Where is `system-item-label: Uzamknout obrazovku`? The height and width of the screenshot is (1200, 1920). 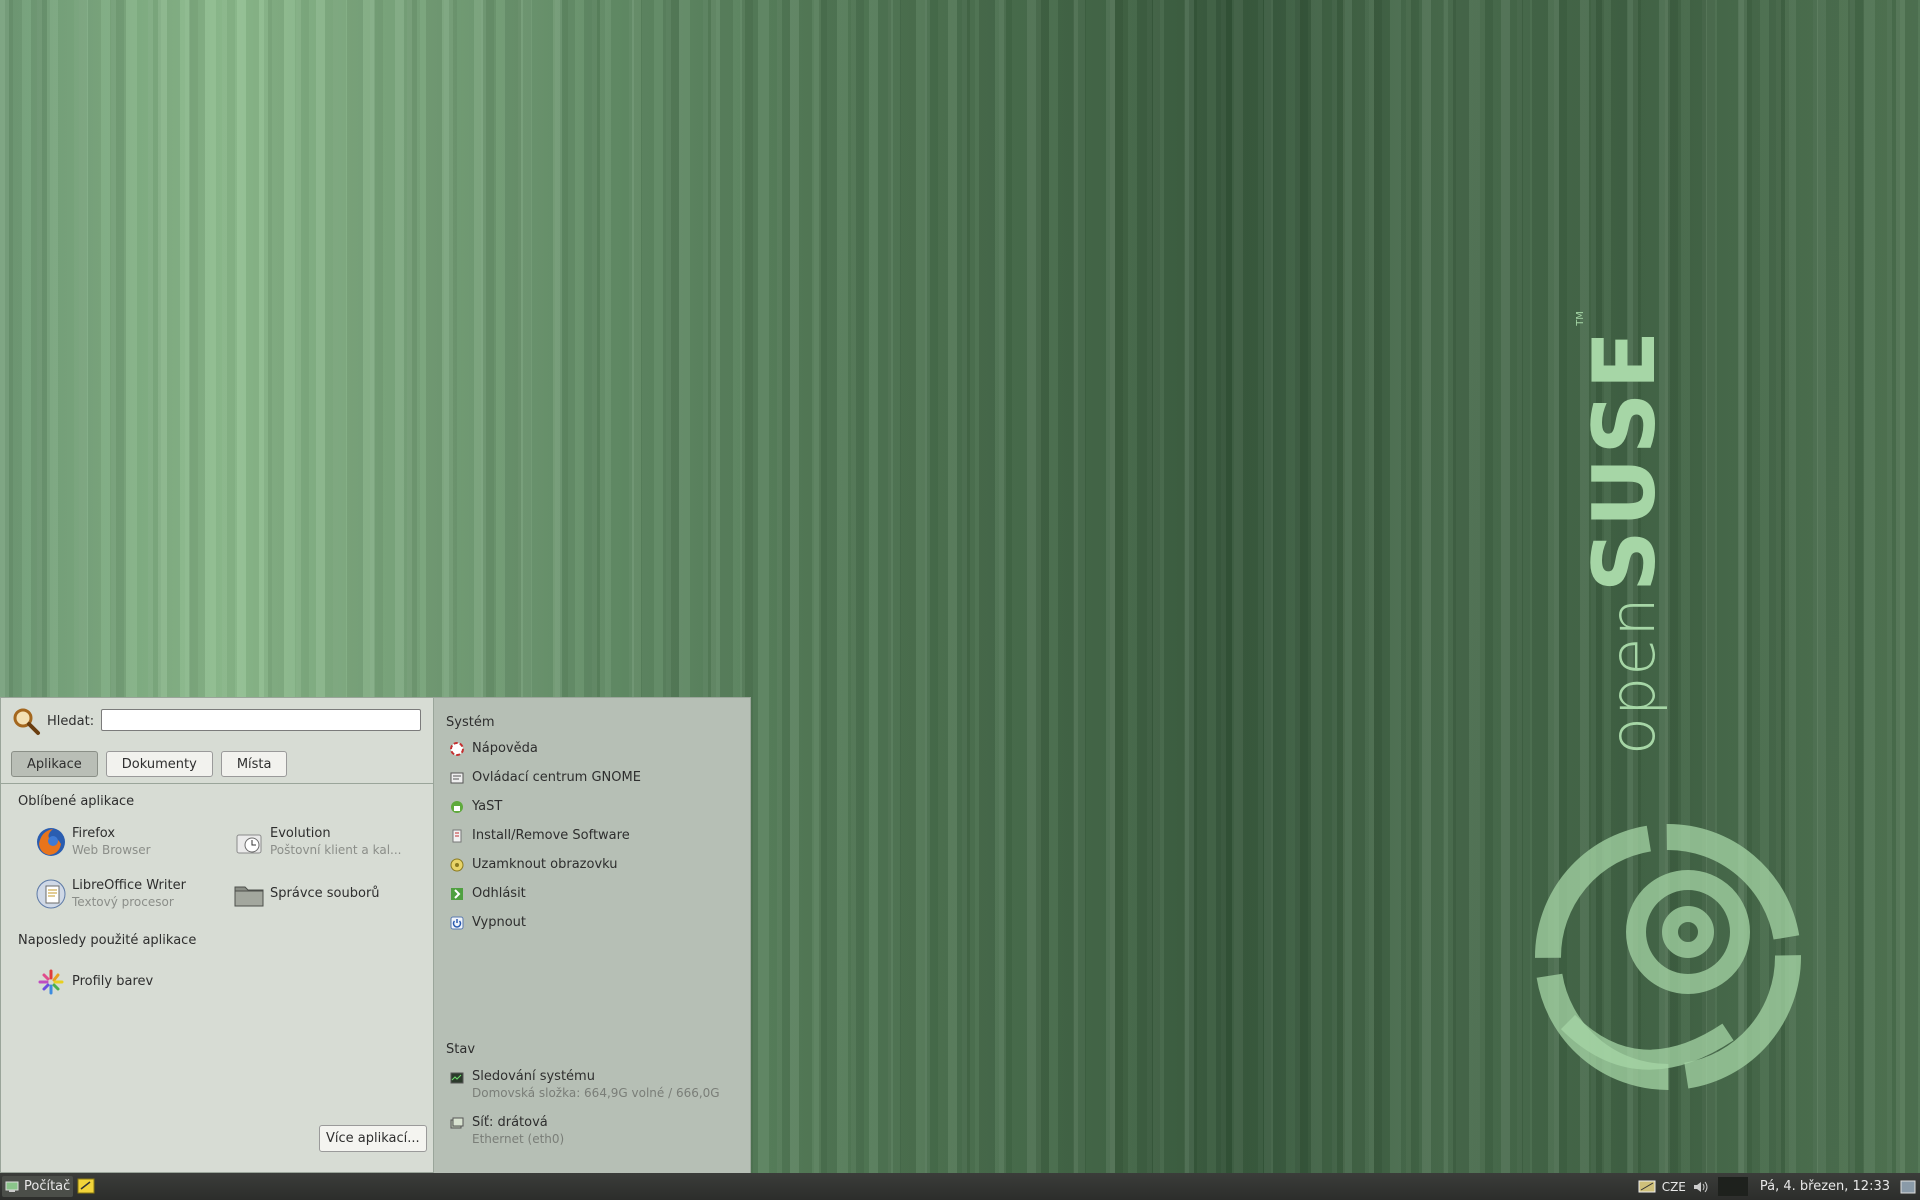
system-item-label: Uzamknout obrazovku is located at coordinates (545, 864).